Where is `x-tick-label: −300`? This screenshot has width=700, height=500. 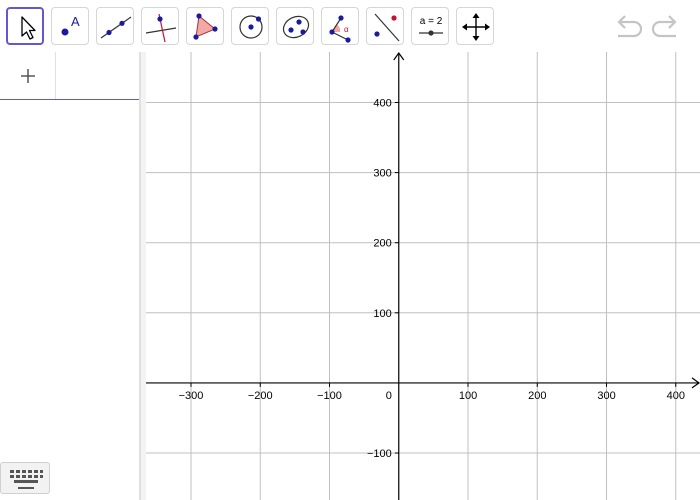
x-tick-label: −300 is located at coordinates (191, 396).